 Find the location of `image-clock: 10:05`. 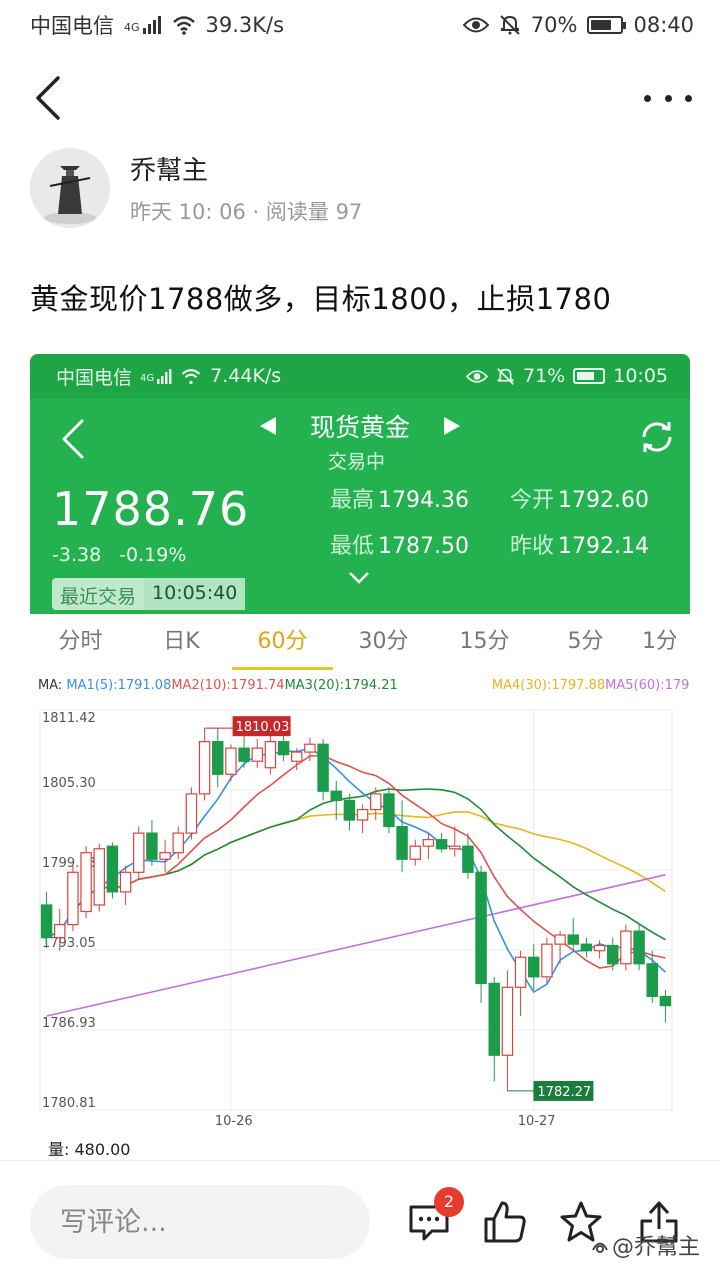

image-clock: 10:05 is located at coordinates (640, 376).